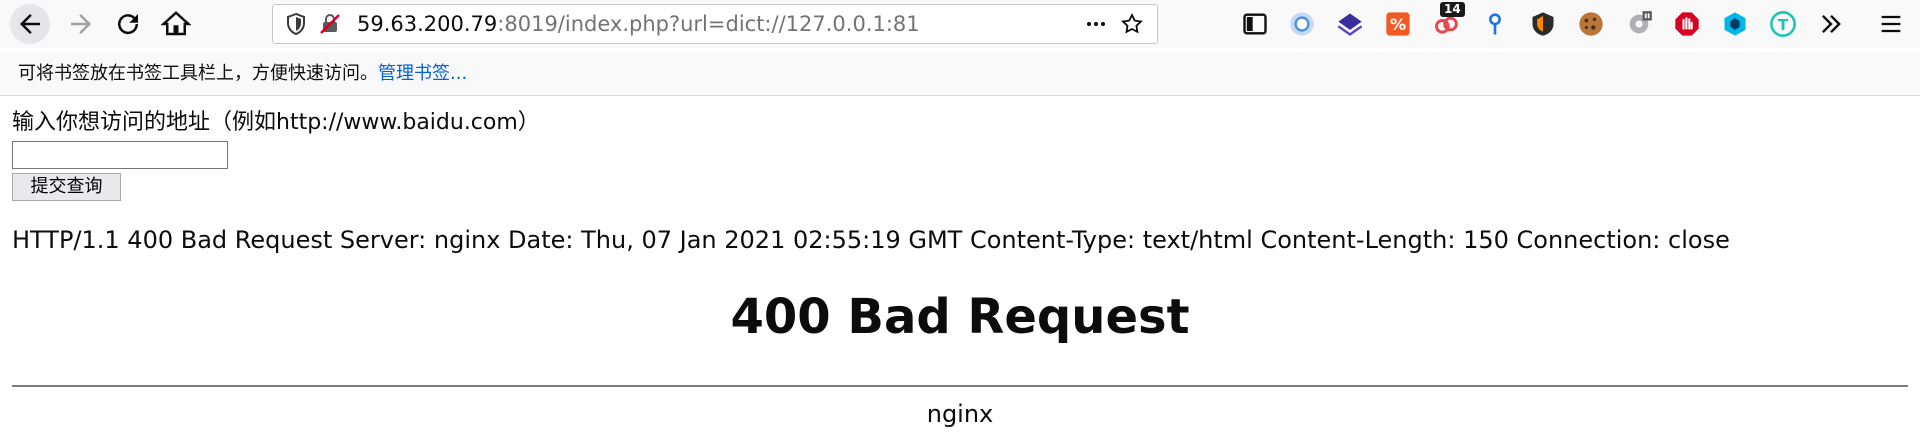 This screenshot has height=447, width=1920. I want to click on pin-extension-icon, so click(1495, 24).